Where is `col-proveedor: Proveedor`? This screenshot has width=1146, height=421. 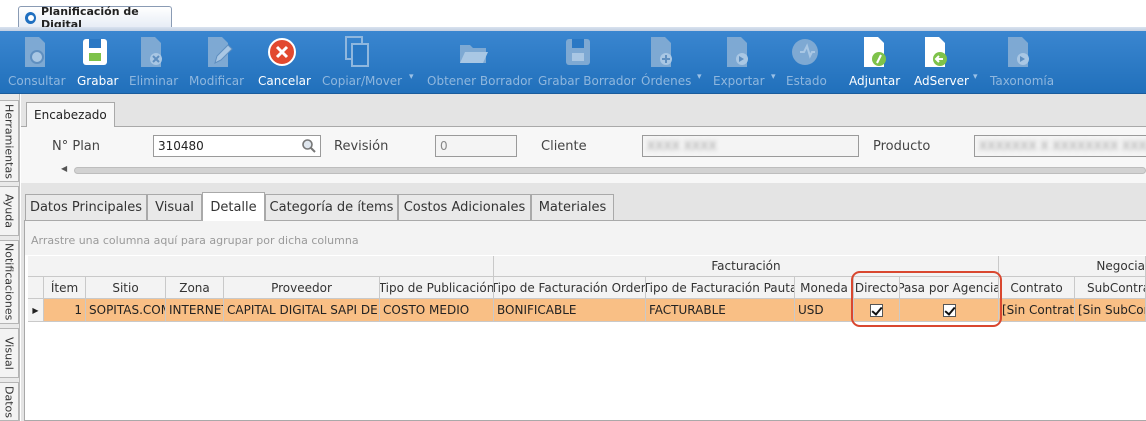
col-proveedor: Proveedor is located at coordinates (302, 288).